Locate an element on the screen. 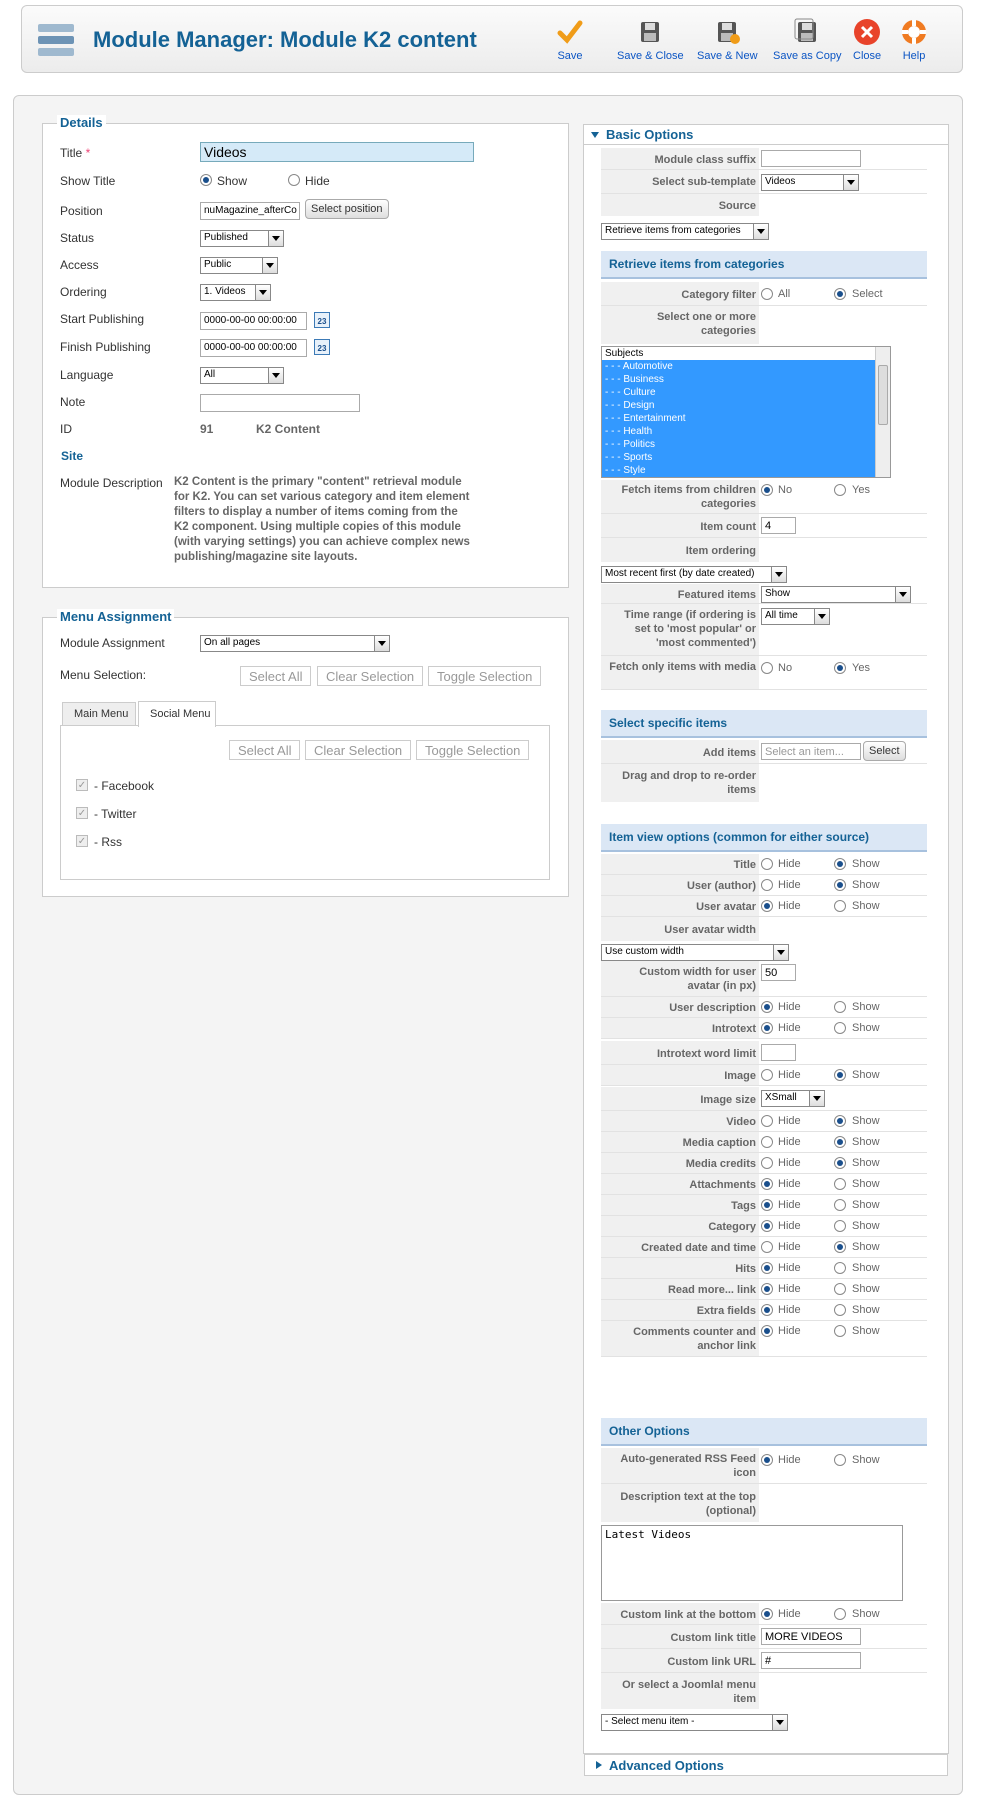 This screenshot has width=991, height=1801. note-input is located at coordinates (280, 403).